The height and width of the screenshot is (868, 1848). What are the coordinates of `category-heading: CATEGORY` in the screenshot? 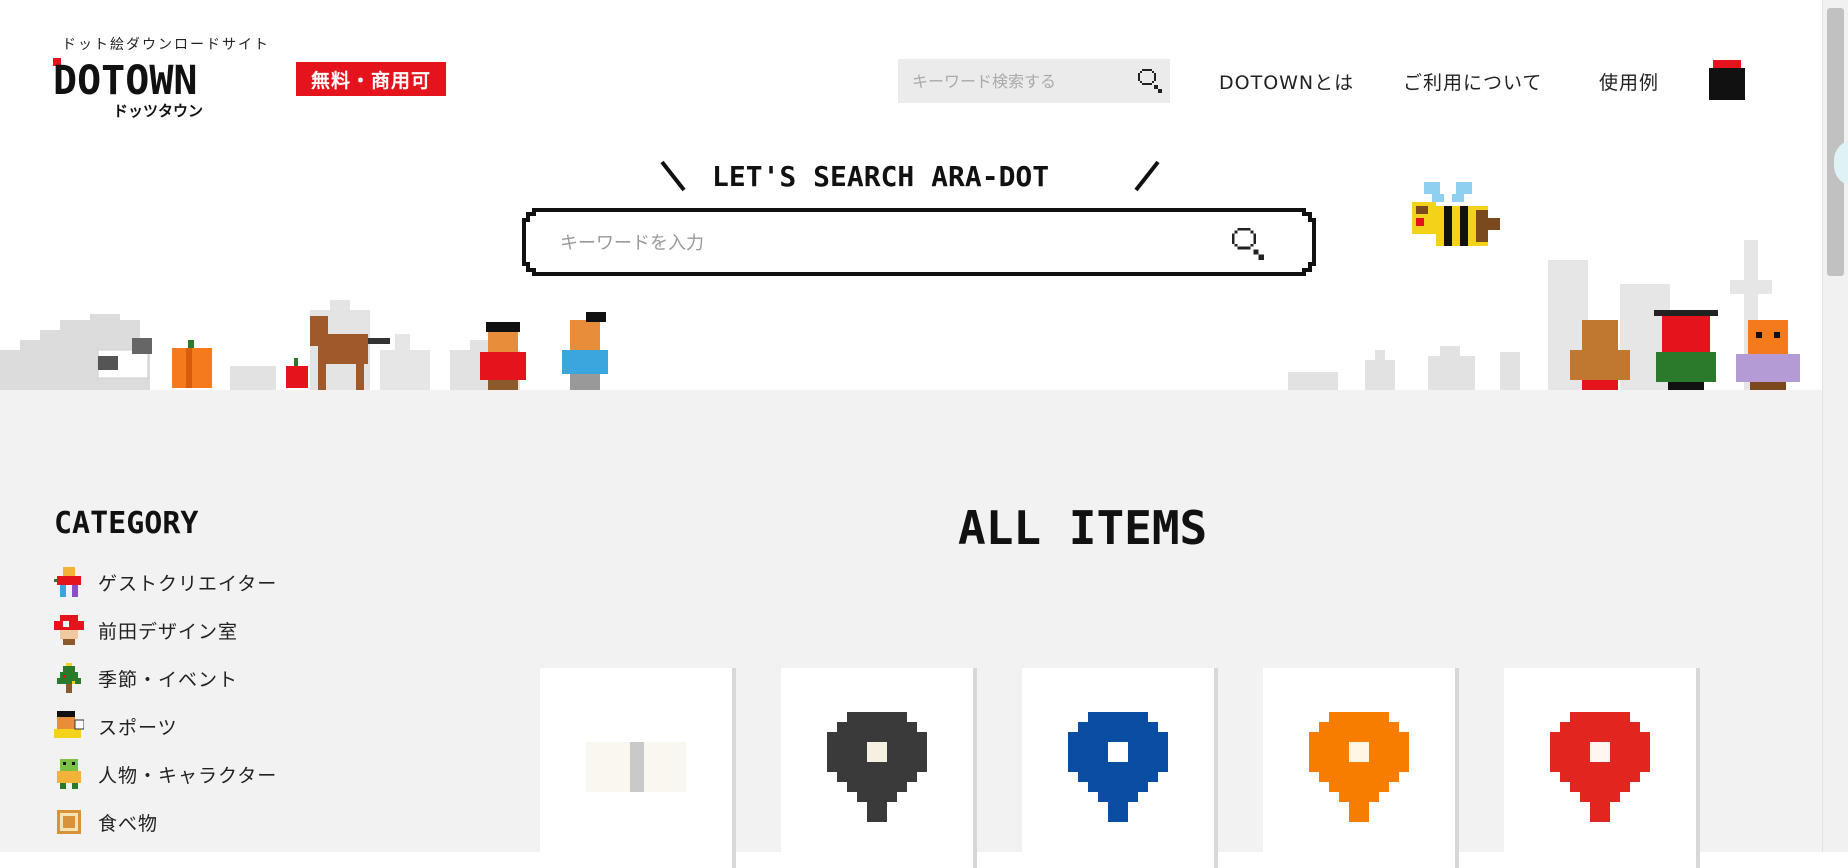 It's located at (126, 523).